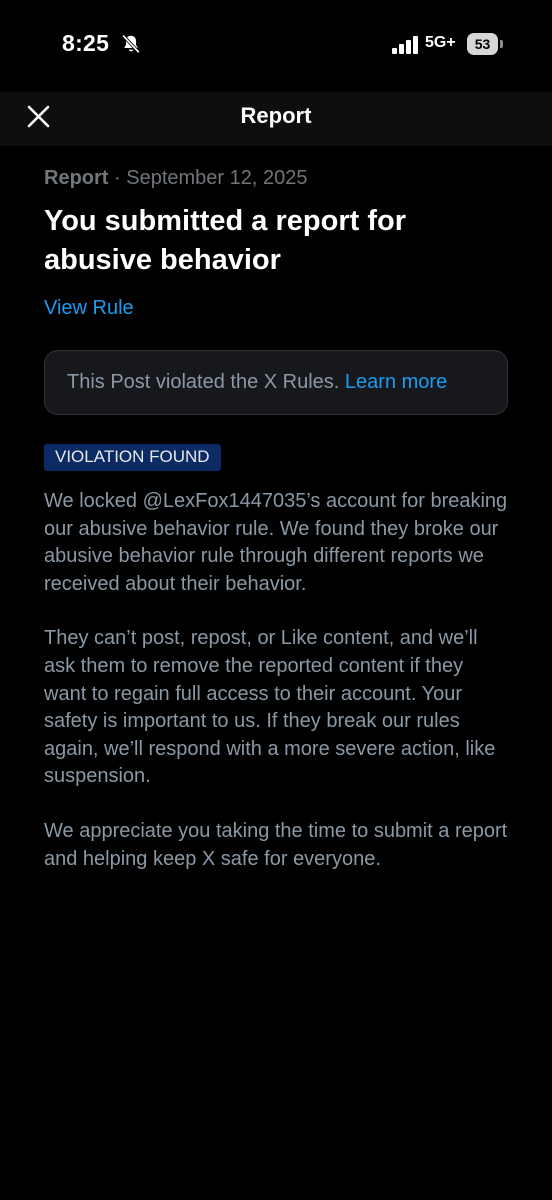 The image size is (552, 1200). Describe the element at coordinates (482, 44) in the screenshot. I see `battery-level: 53` at that location.